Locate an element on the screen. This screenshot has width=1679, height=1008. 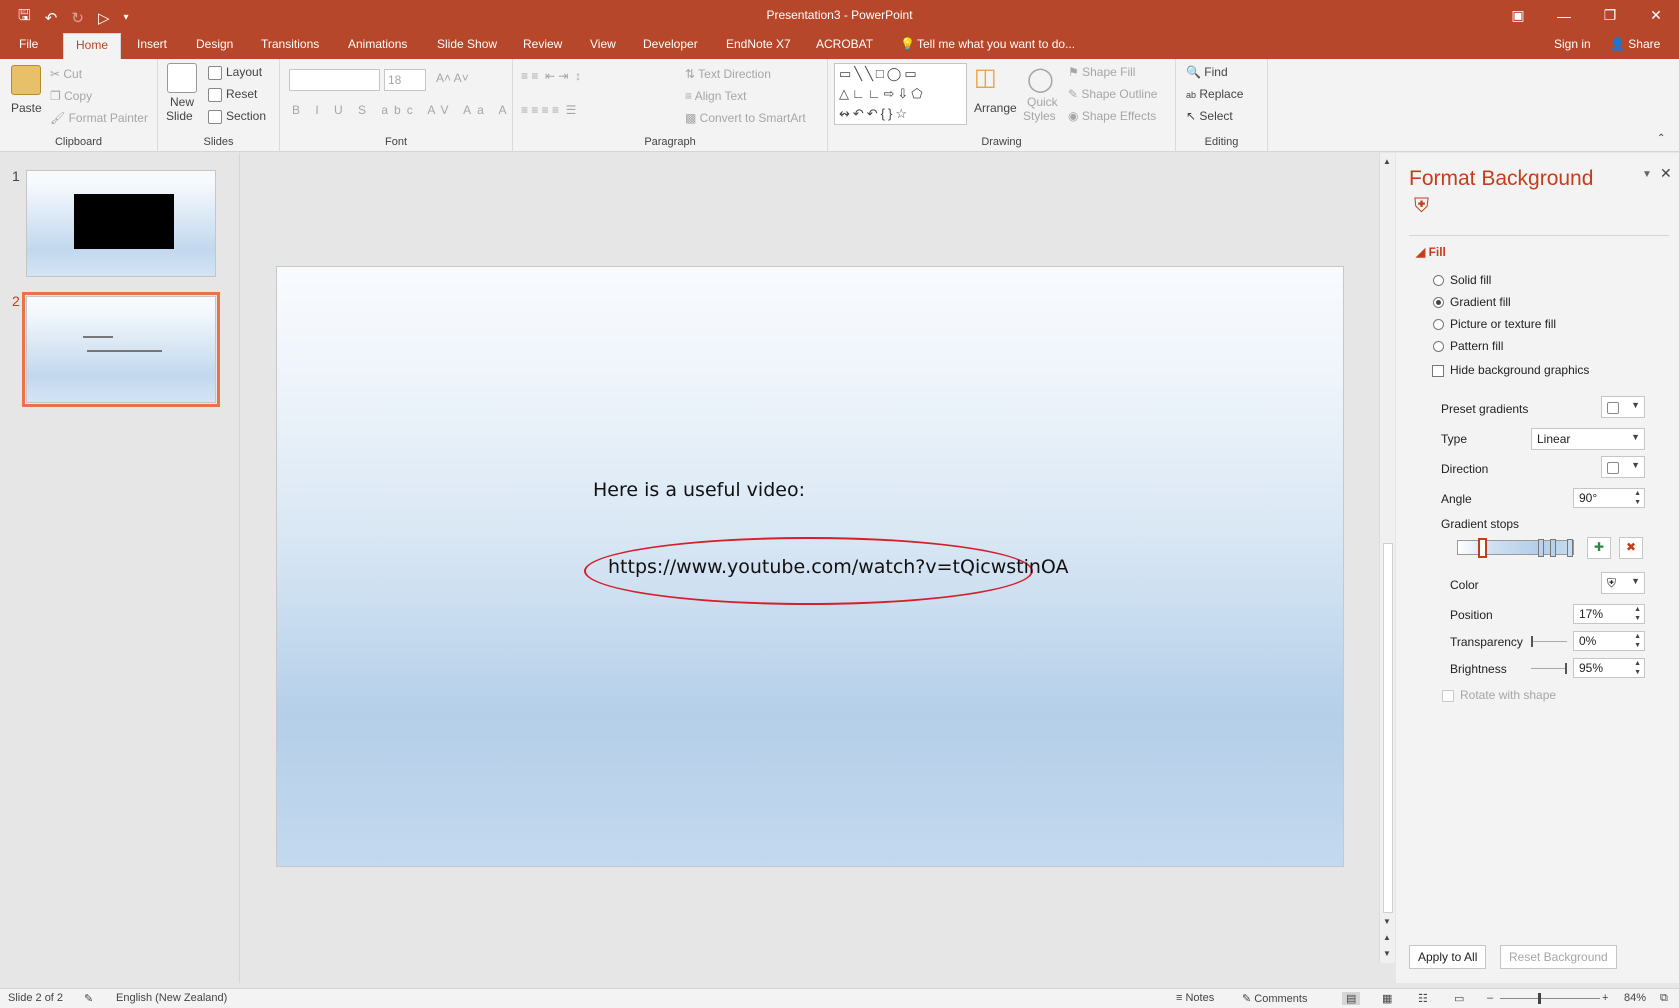
slide-sorter-icon: ▦ is located at coordinates (1387, 998).